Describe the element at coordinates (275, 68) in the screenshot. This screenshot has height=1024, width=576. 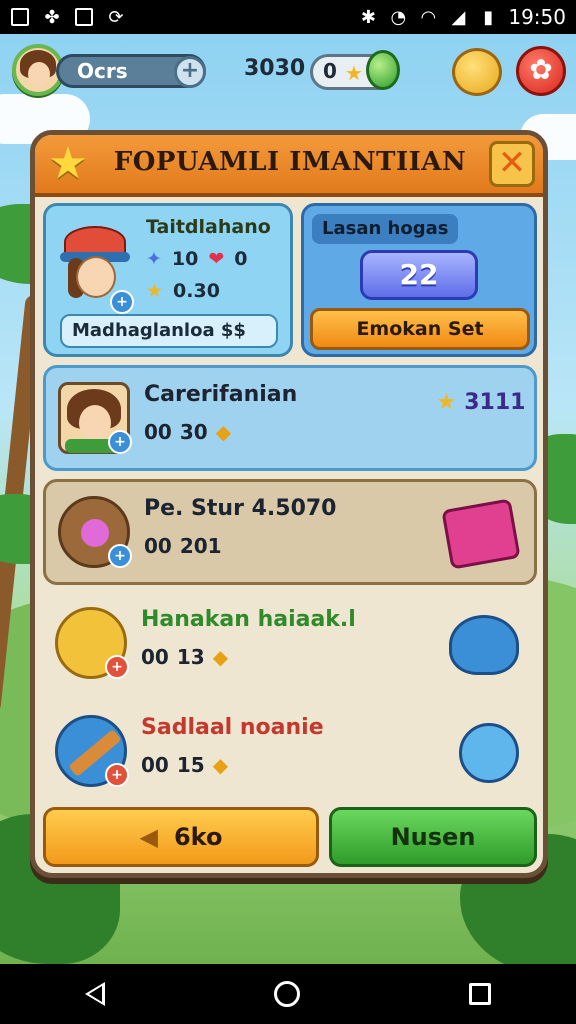
I see `coin-count: 3030` at that location.